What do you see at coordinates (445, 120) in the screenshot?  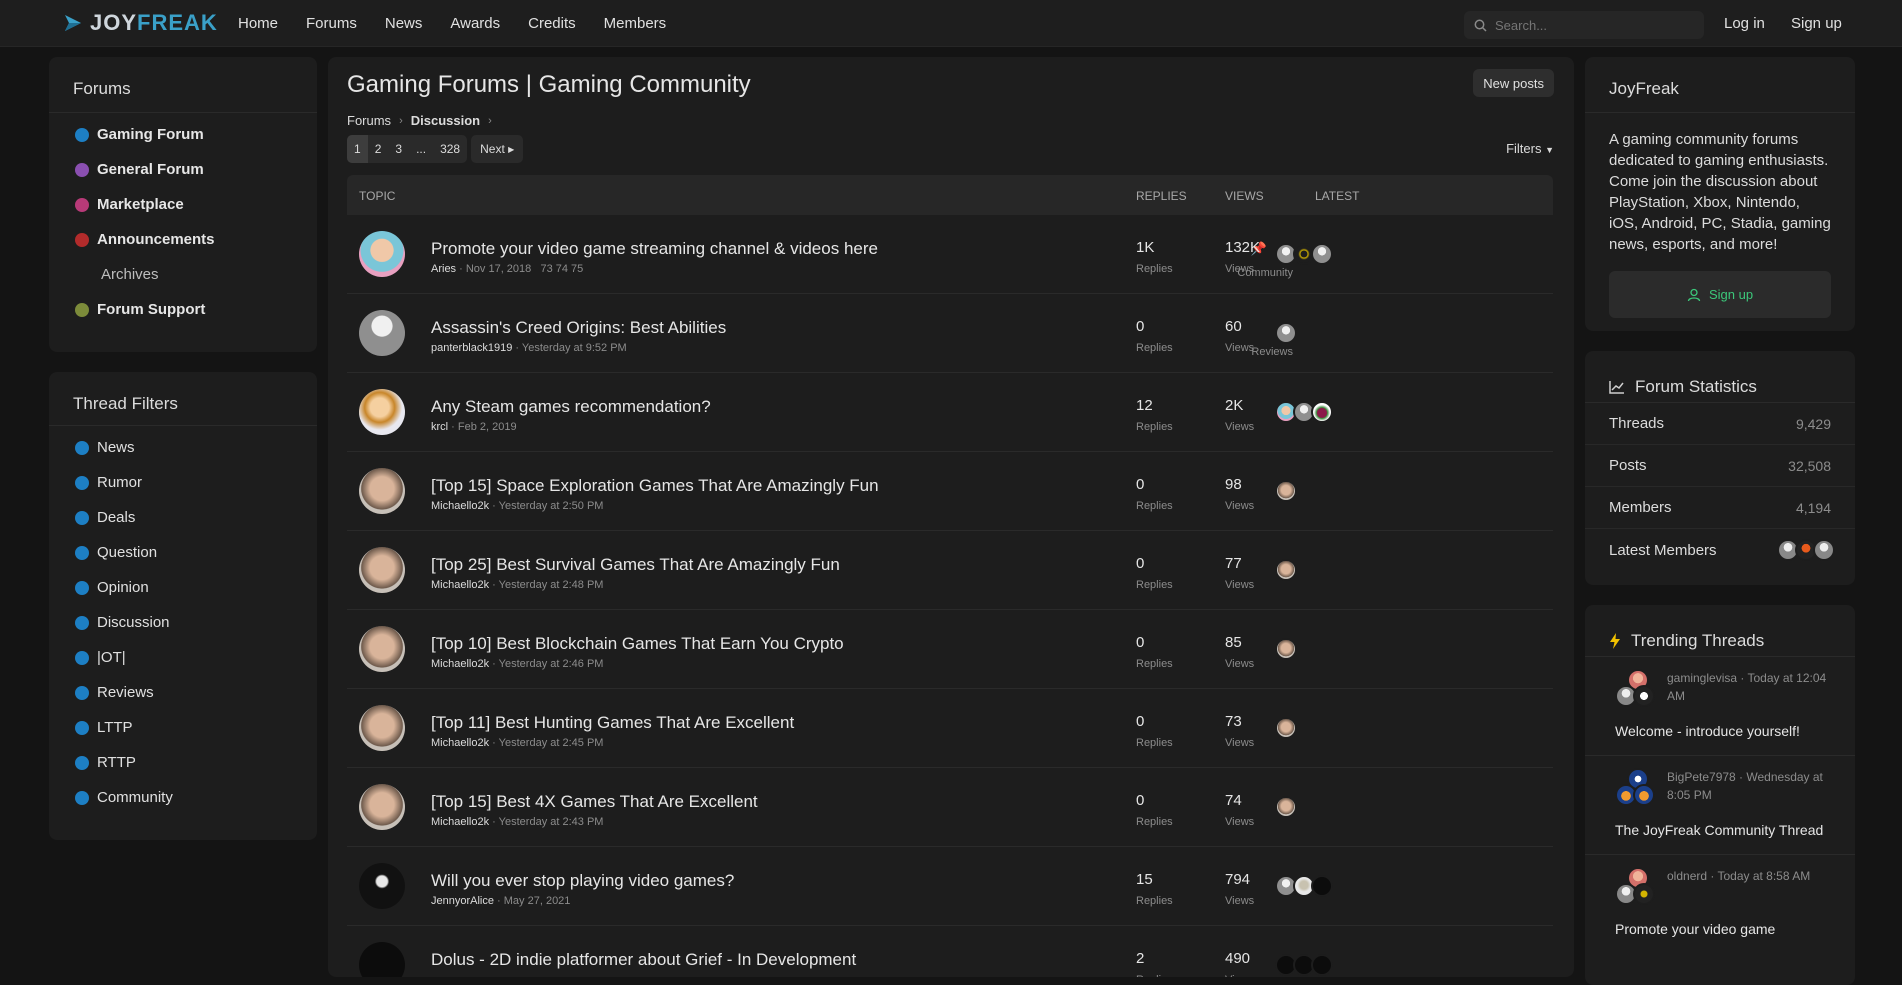 I see `breadcrumb-discussion: Discussion` at bounding box center [445, 120].